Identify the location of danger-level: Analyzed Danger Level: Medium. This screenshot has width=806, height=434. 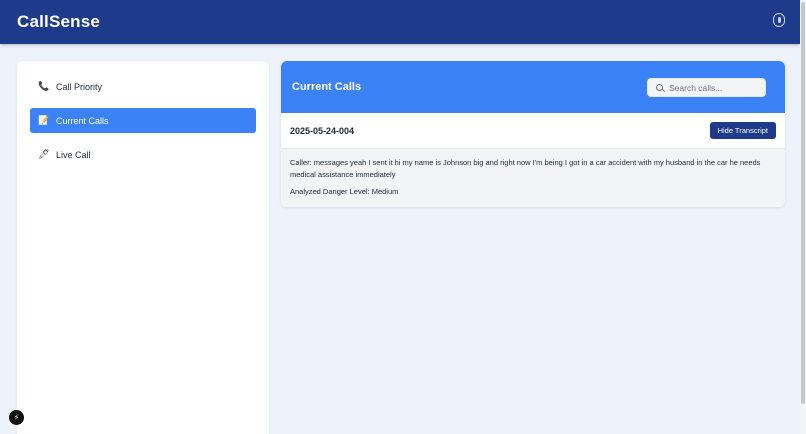
(344, 191).